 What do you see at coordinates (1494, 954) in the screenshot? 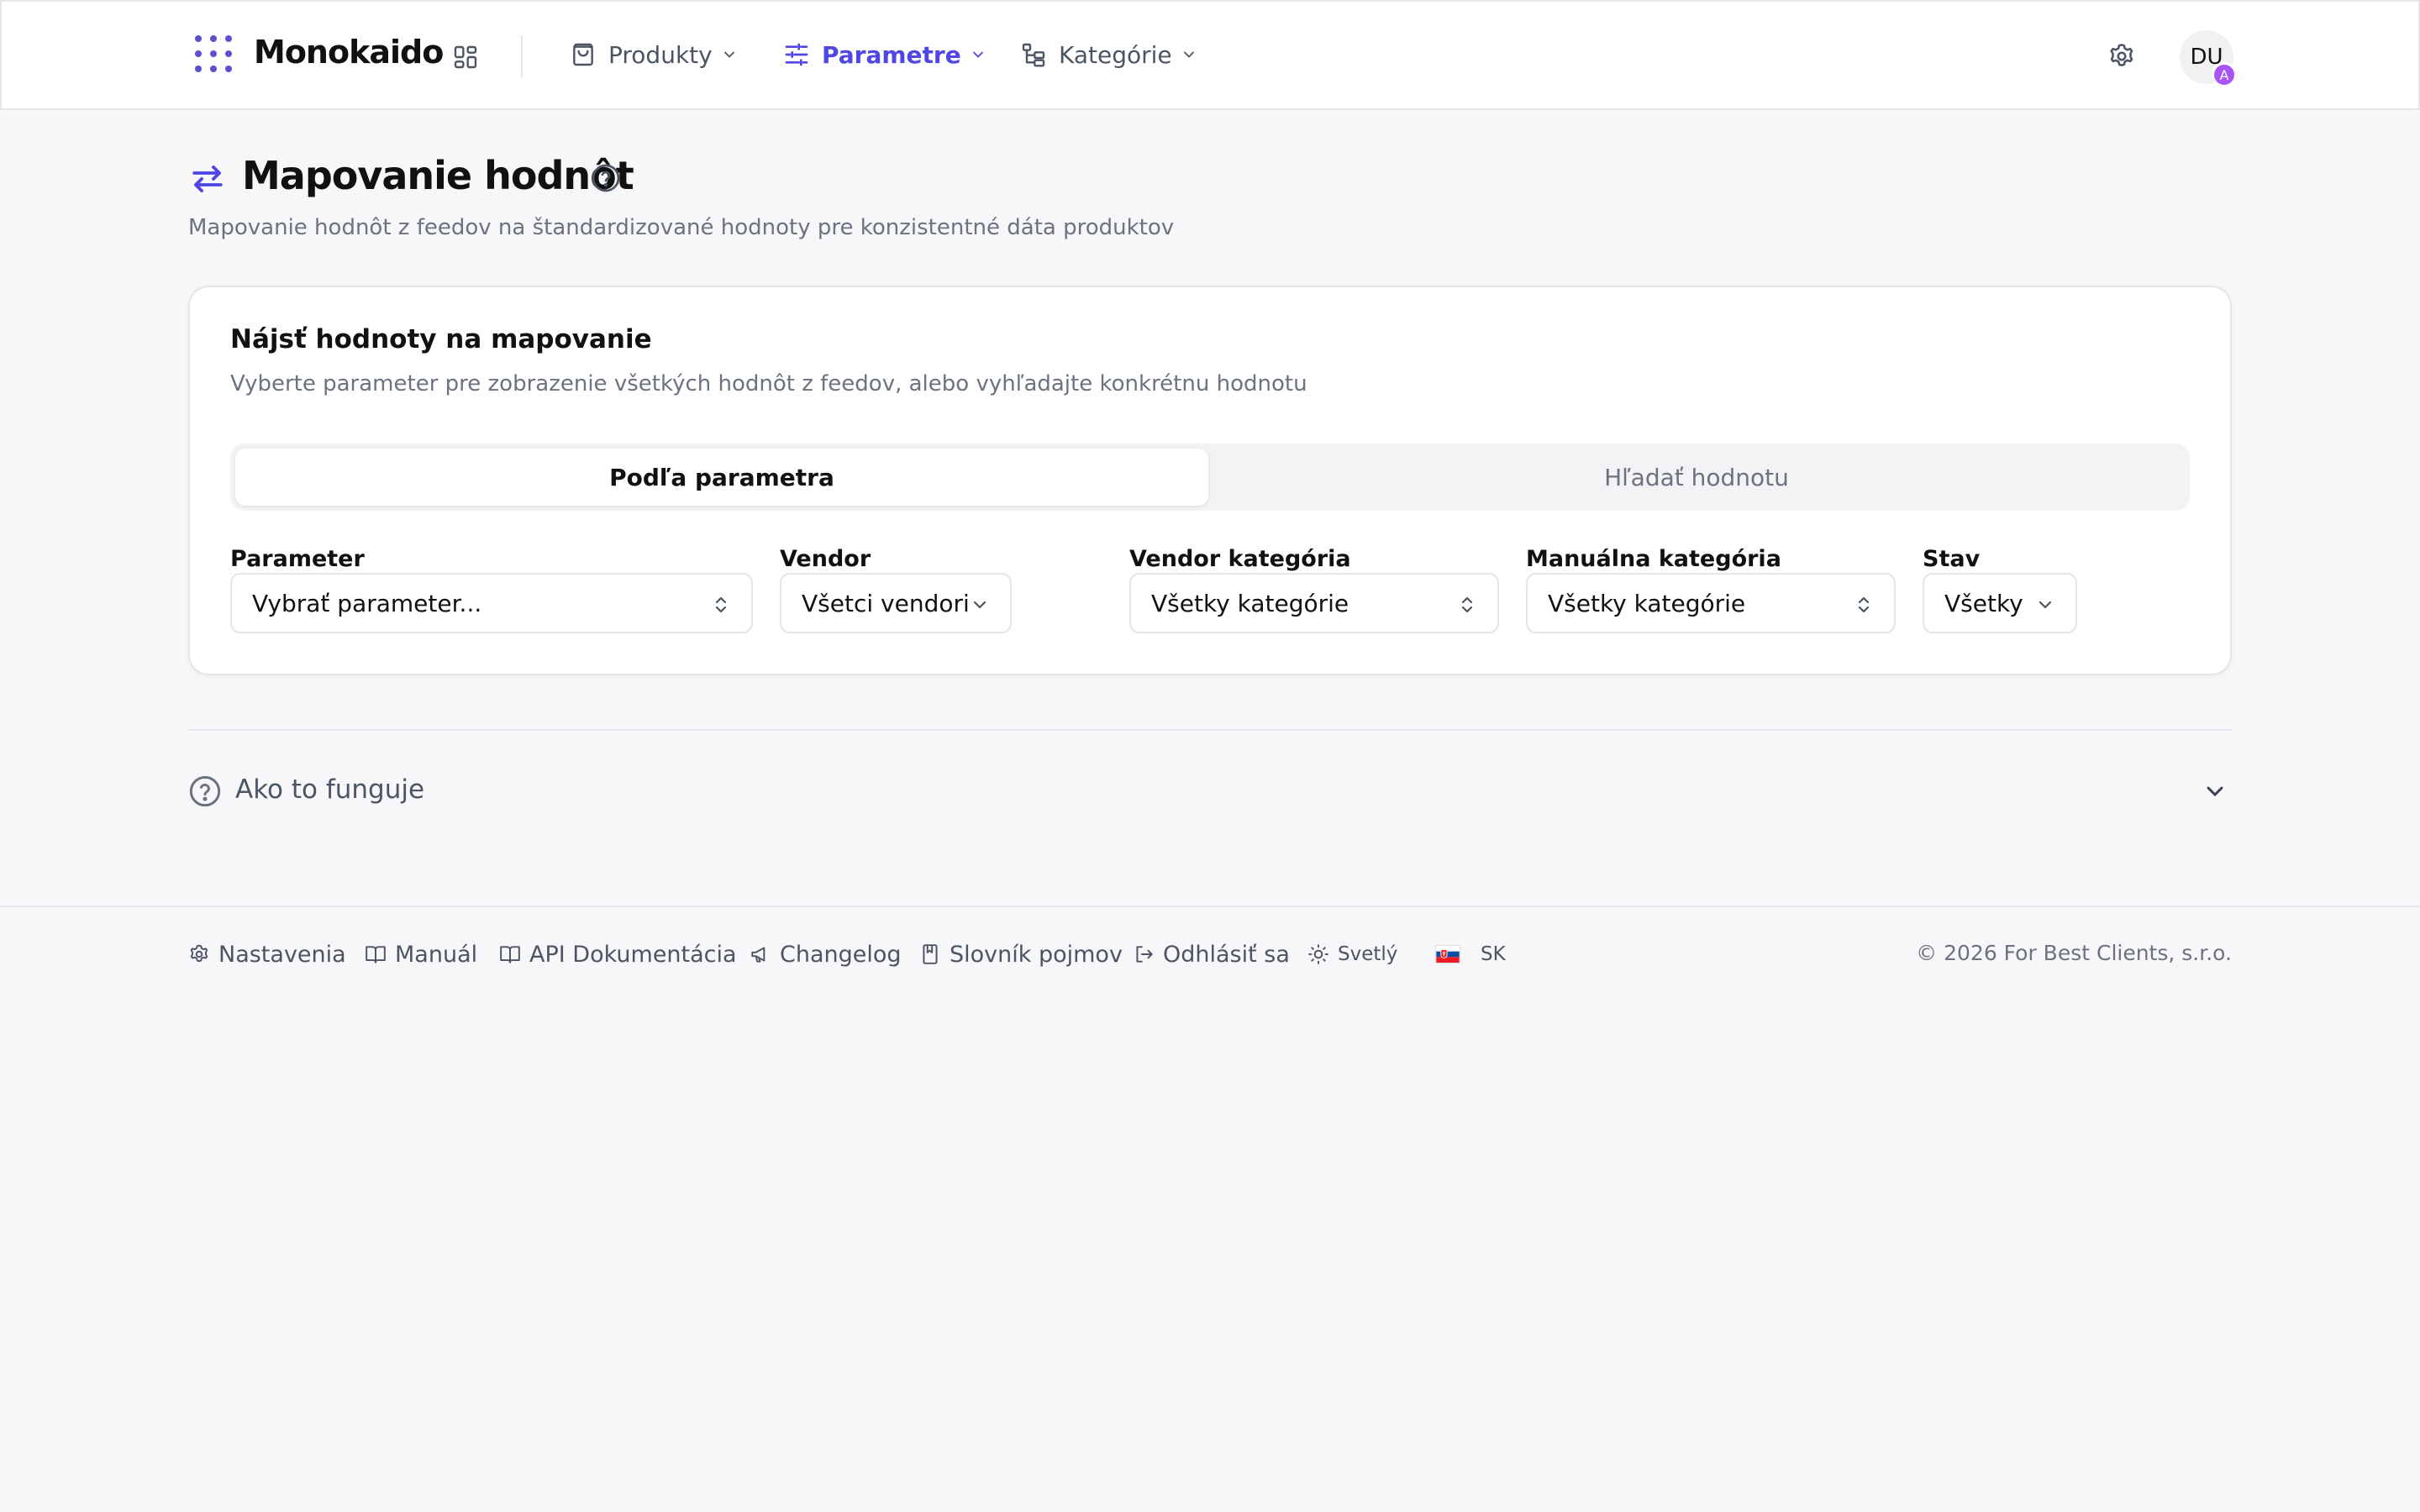
I see `language-label: SK` at bounding box center [1494, 954].